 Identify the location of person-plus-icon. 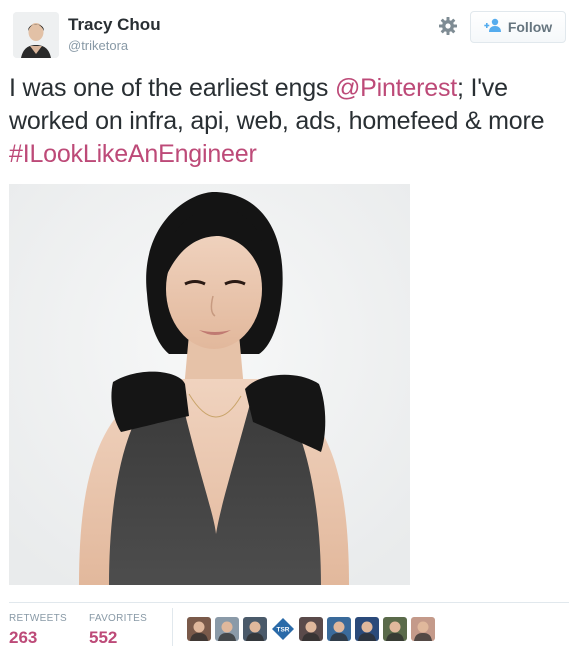
(493, 27).